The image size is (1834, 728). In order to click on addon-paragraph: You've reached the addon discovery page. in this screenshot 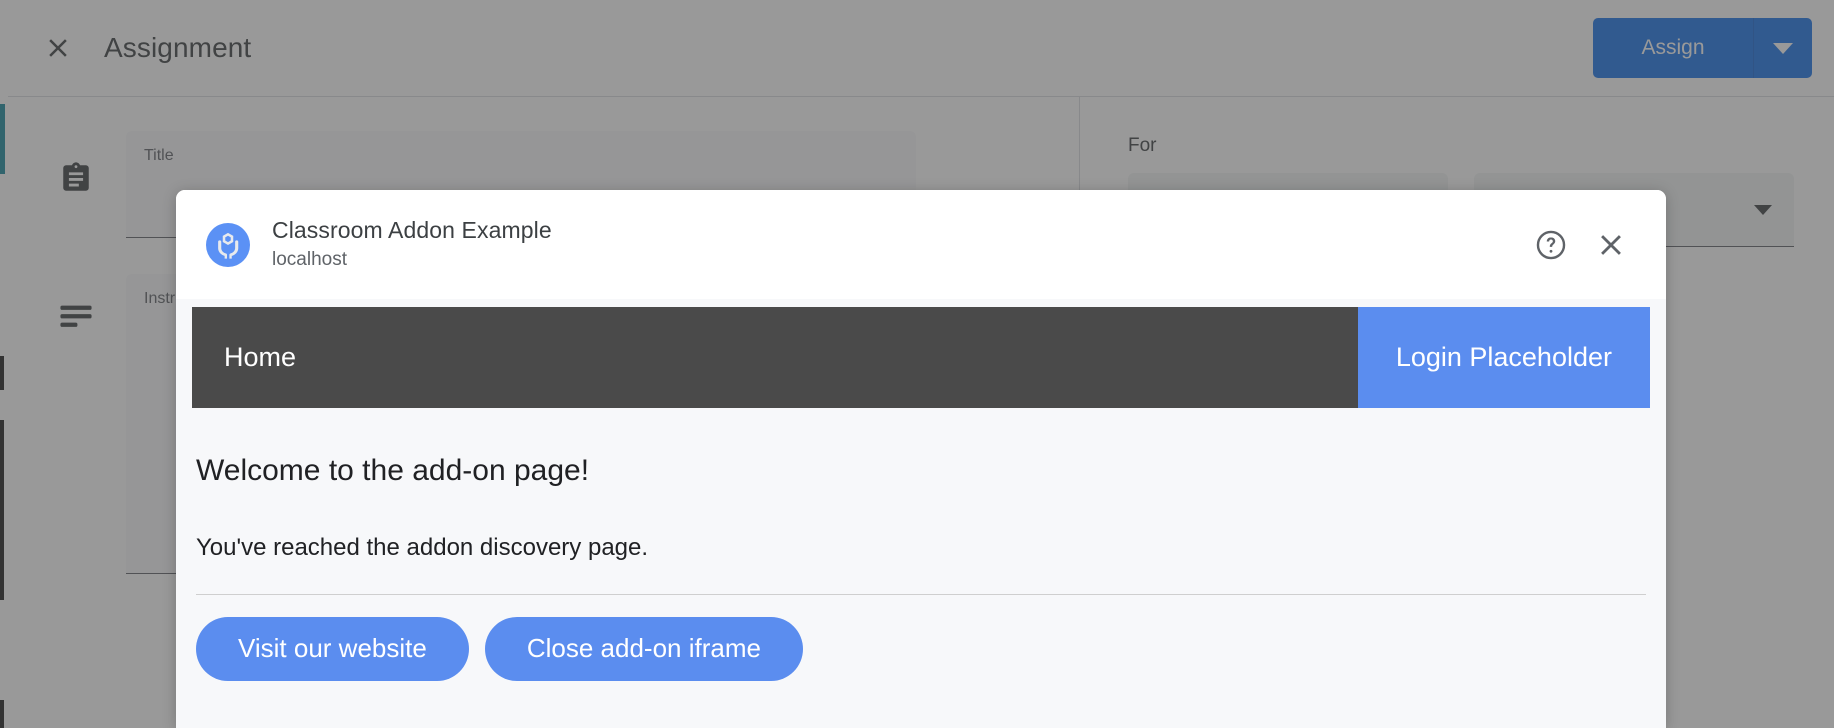, I will do `click(422, 547)`.